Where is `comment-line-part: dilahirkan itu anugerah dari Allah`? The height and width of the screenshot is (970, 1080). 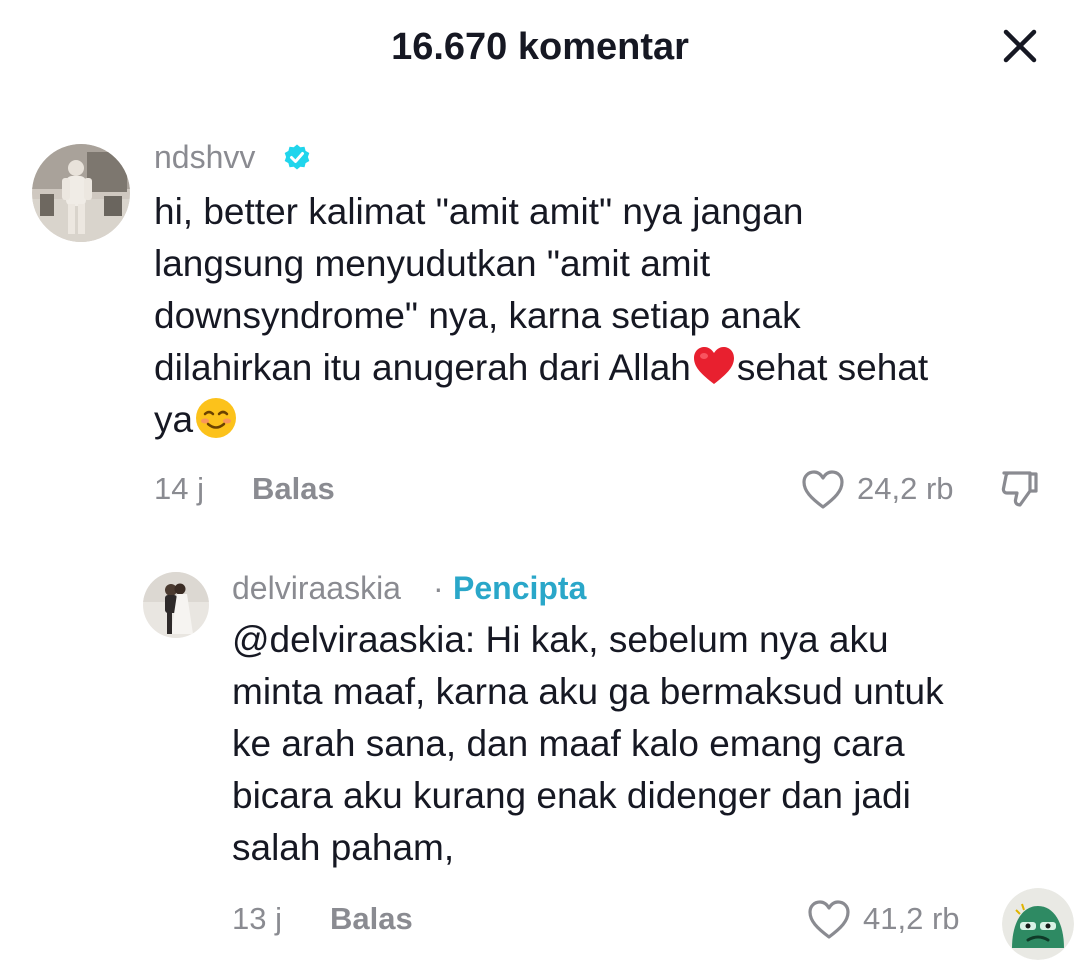
comment-line-part: dilahirkan itu anugerah dari Allah is located at coordinates (422, 367).